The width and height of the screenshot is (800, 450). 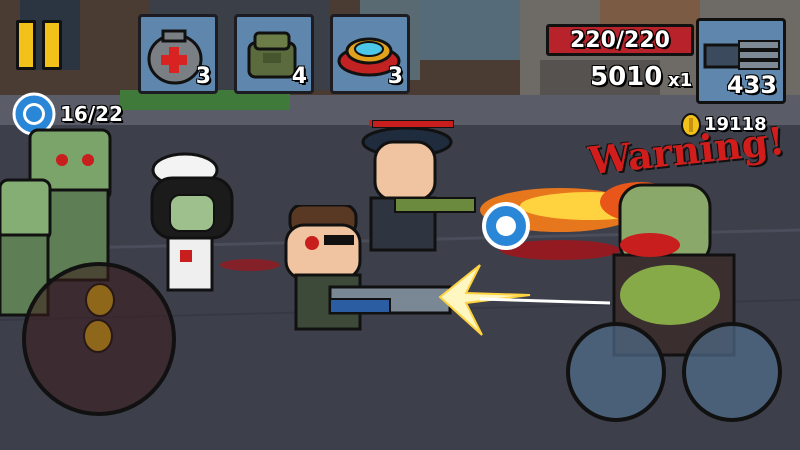 I want to click on multiplier-text: x1, so click(x=680, y=80).